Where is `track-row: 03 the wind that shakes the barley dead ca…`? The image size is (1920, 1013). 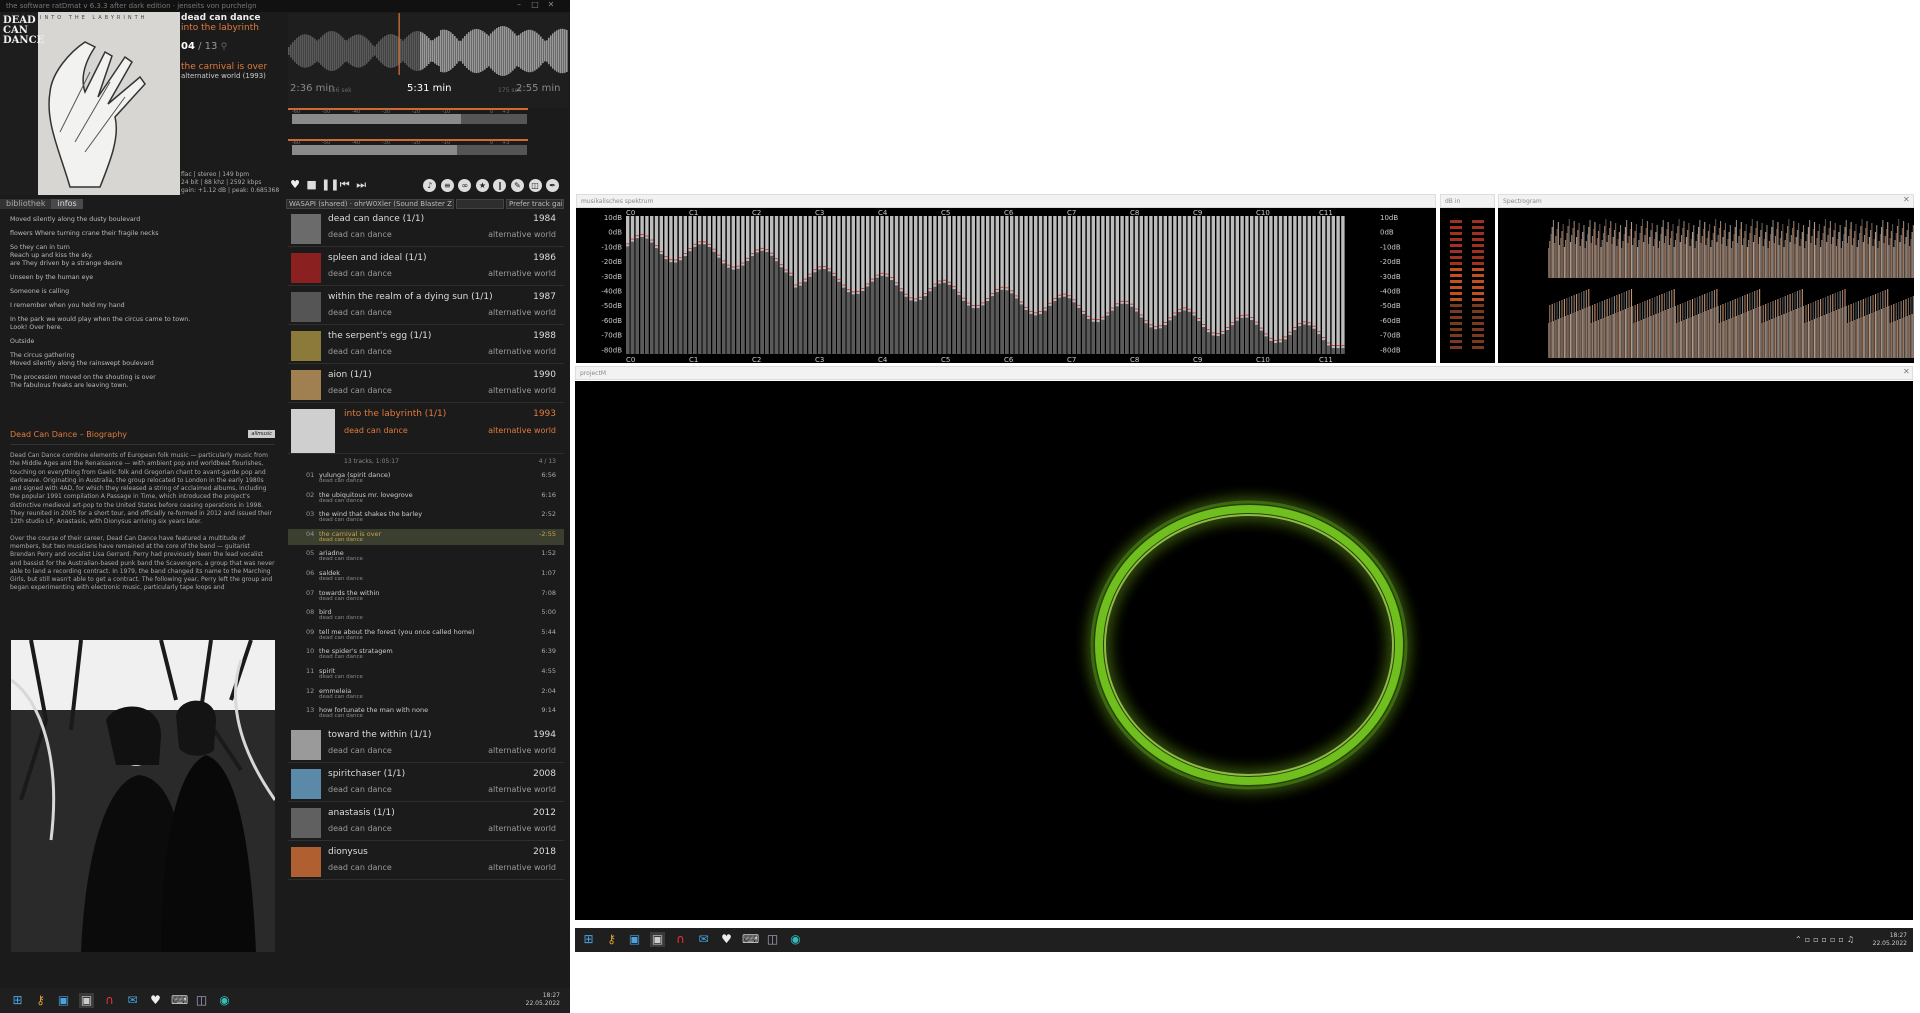
track-row: 03 the wind that shakes the barley dead ca… is located at coordinates (426, 517).